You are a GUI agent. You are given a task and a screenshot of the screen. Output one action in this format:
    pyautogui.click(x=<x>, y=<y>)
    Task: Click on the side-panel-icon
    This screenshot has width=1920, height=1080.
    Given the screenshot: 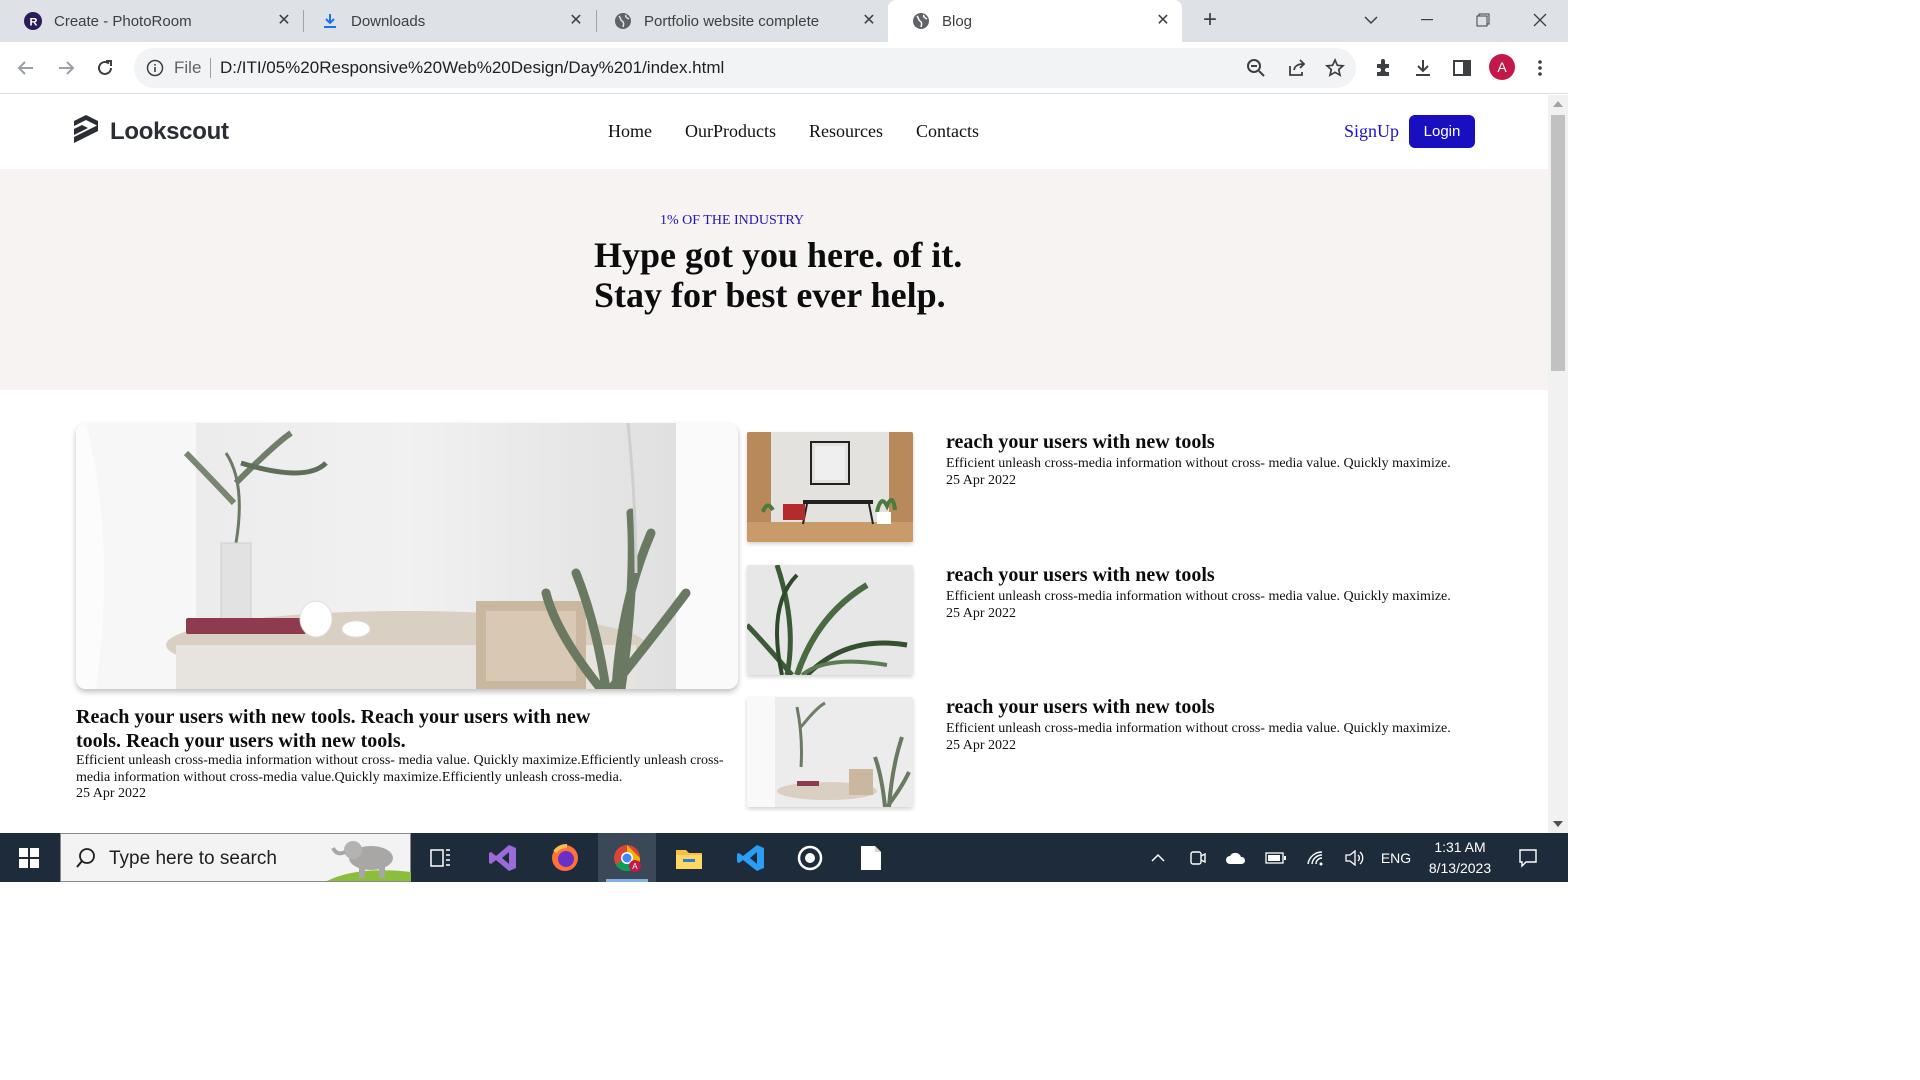 What is the action you would take?
    pyautogui.click(x=1462, y=68)
    